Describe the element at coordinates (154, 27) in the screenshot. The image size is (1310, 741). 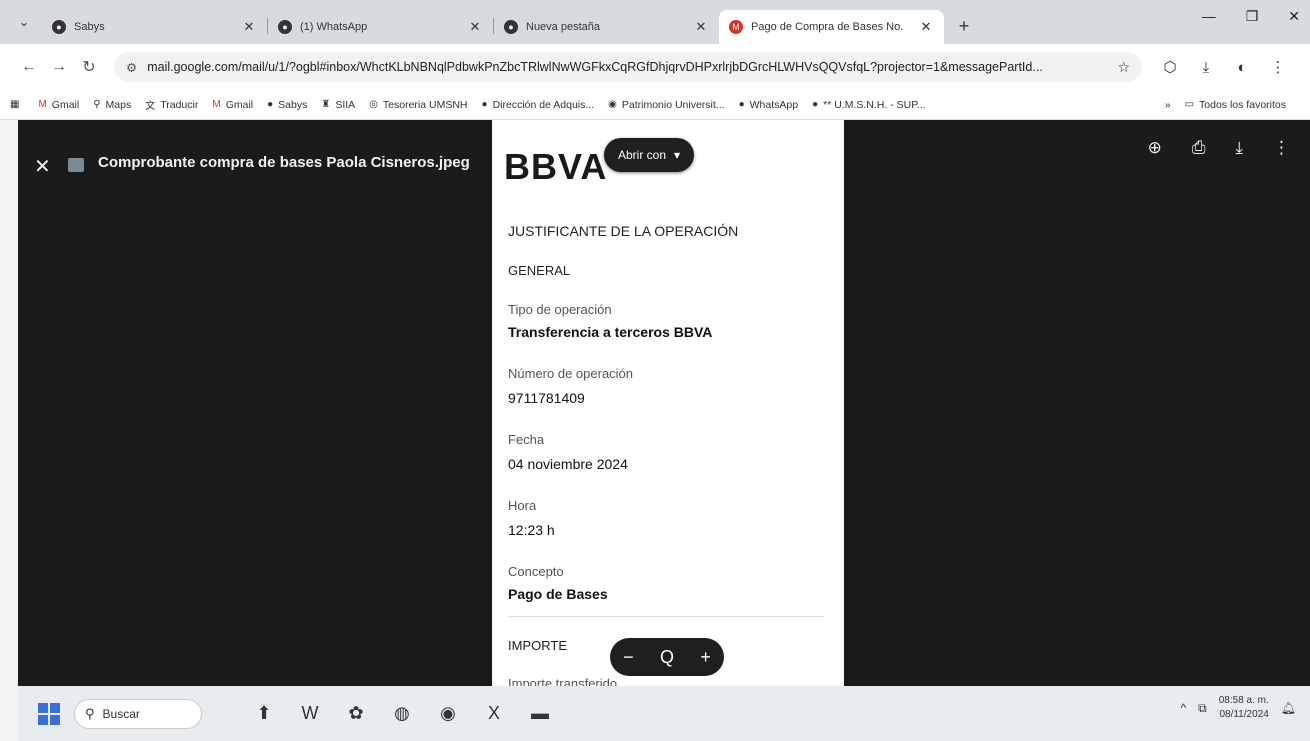
I see `tab-sabys: ● Sabys ✕` at that location.